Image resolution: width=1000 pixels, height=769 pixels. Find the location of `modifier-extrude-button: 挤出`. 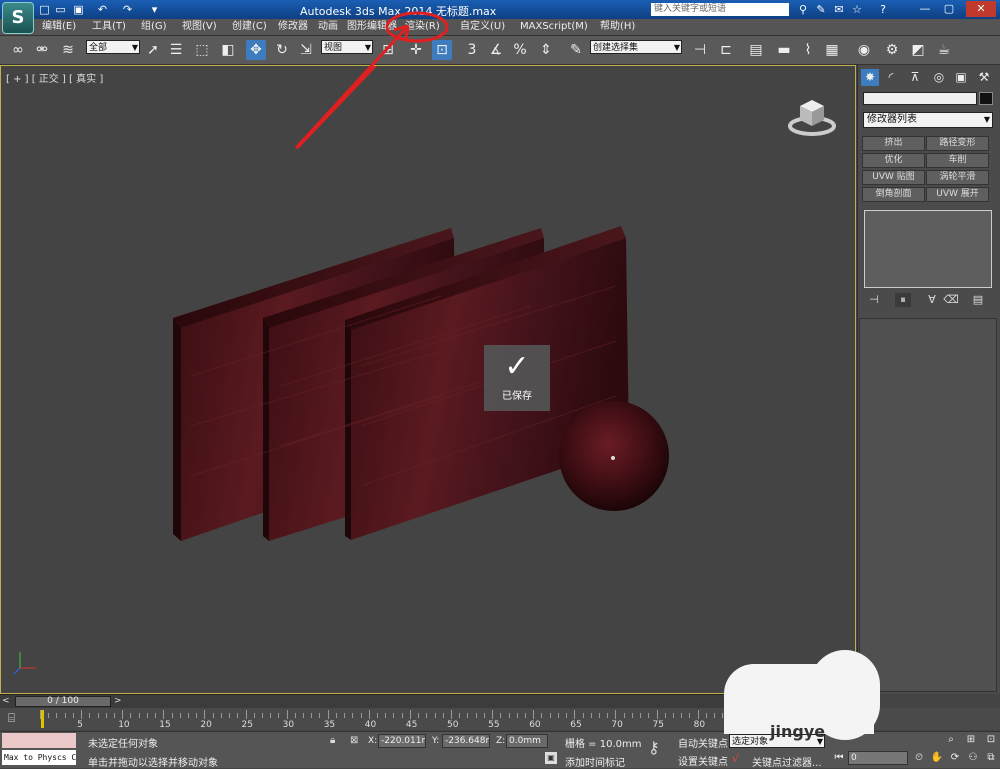

modifier-extrude-button: 挤出 is located at coordinates (893, 143).